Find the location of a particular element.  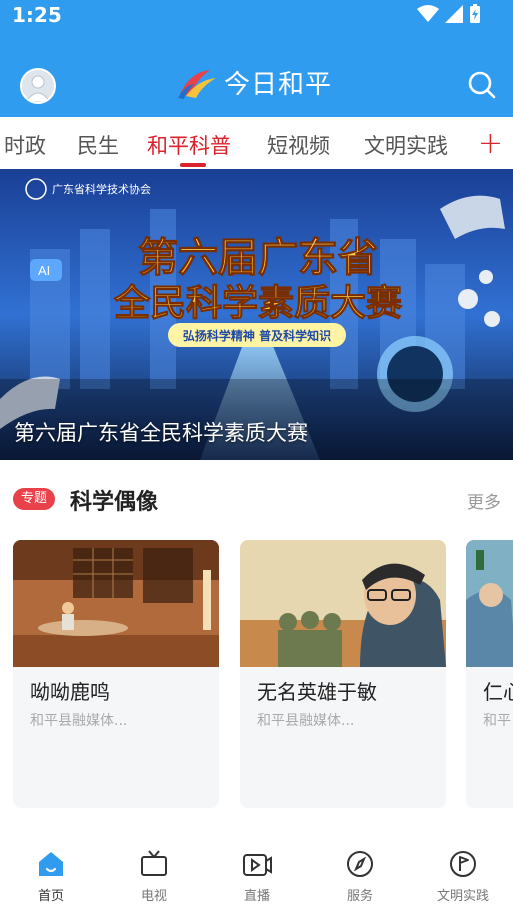

active-tab-indicator is located at coordinates (193, 165).